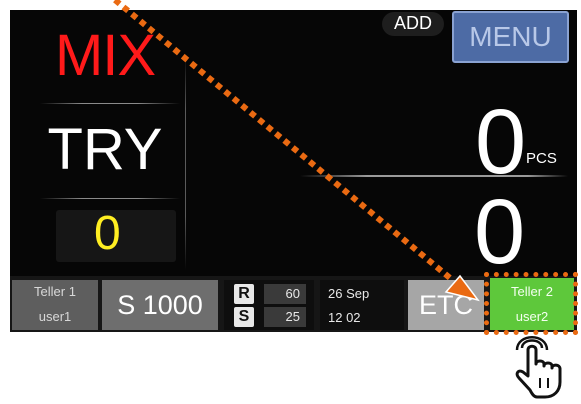  Describe the element at coordinates (532, 291) in the screenshot. I see `teller-2-label: Teller 2` at that location.